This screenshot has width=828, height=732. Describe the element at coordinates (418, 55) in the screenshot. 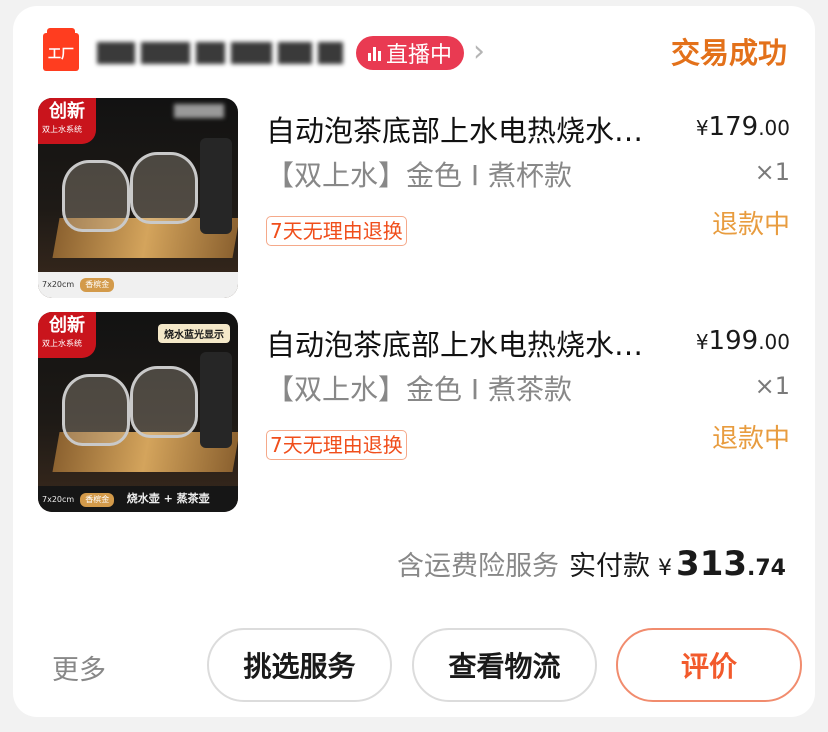

I see `live-badge-label: 直播中` at that location.